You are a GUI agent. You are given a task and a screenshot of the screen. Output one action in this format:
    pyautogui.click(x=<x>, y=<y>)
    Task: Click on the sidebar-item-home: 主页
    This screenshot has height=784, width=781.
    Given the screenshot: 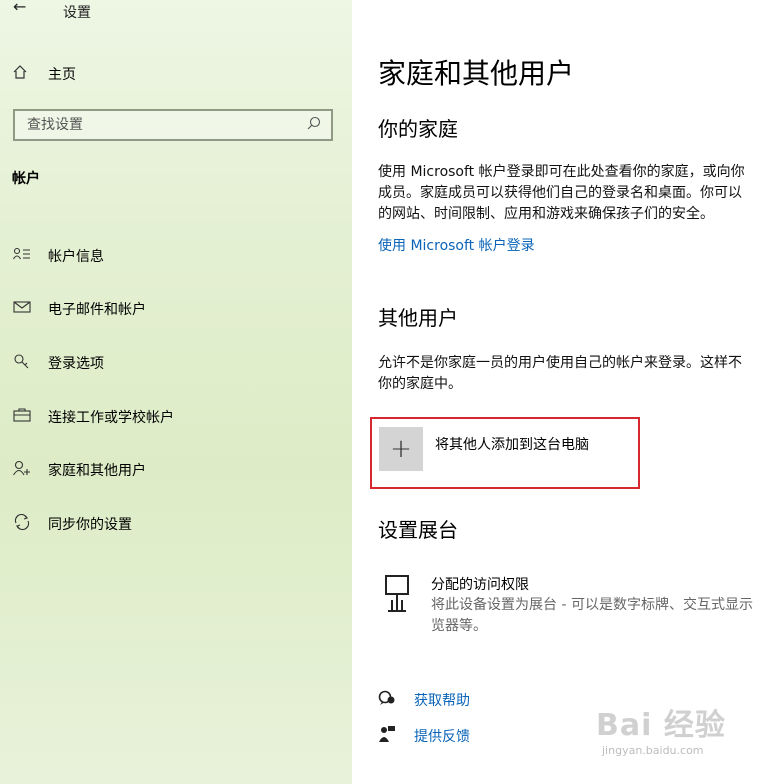 What is the action you would take?
    pyautogui.click(x=44, y=74)
    